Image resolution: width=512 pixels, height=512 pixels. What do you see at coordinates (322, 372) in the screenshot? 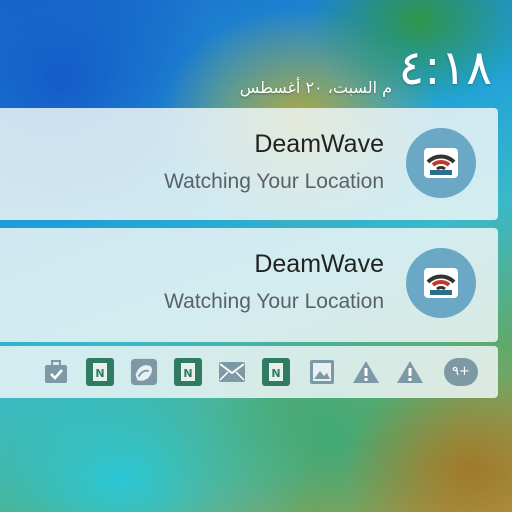
I see `image-icon` at bounding box center [322, 372].